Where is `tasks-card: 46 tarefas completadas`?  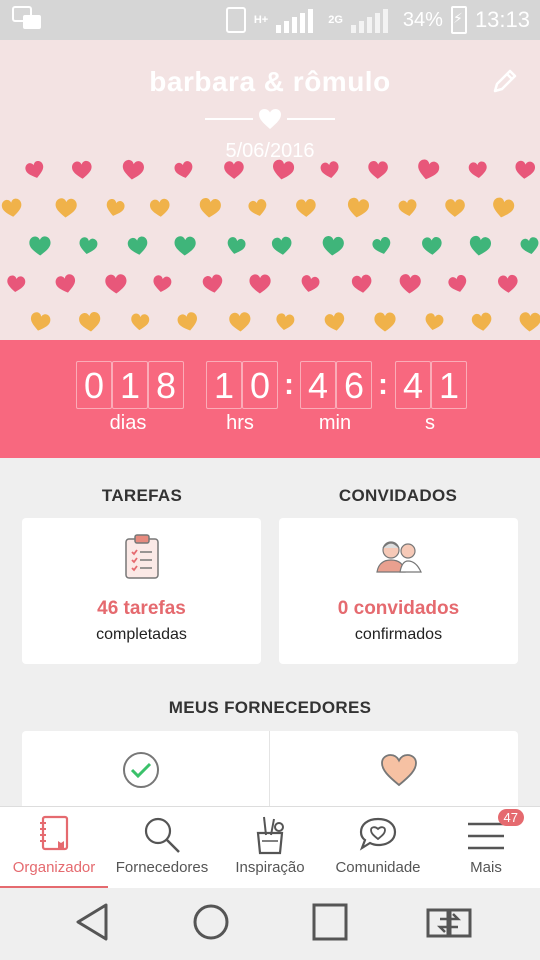 tasks-card: 46 tarefas completadas is located at coordinates (141, 591).